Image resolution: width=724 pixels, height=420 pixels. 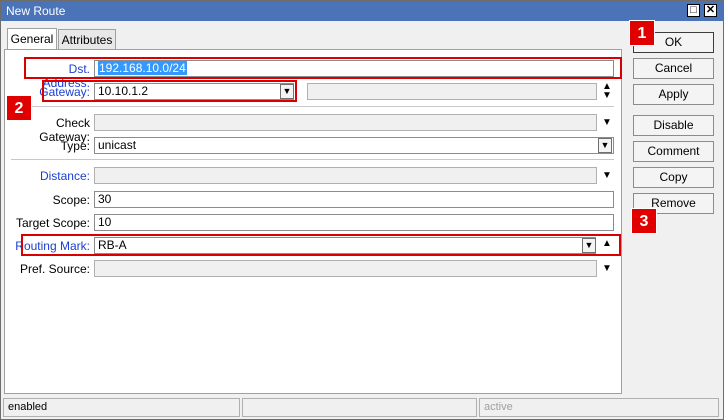 What do you see at coordinates (693, 10) in the screenshot?
I see `restore-icon: □` at bounding box center [693, 10].